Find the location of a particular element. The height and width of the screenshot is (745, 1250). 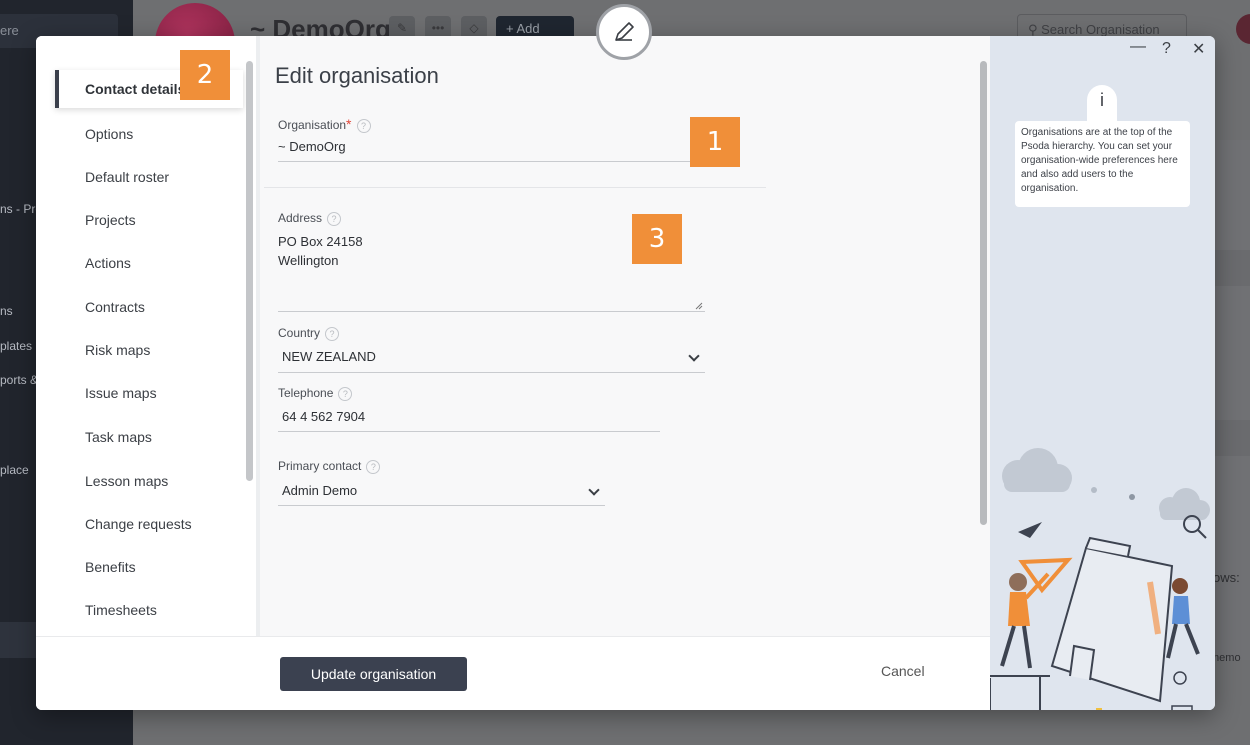

address-line-2: Wellington is located at coordinates (308, 260).